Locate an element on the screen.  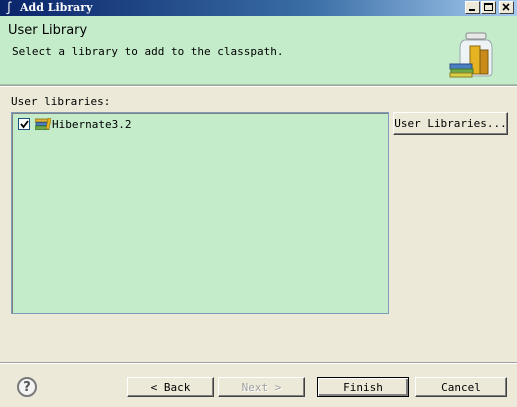
window-title: Add Library is located at coordinates (56, 7).